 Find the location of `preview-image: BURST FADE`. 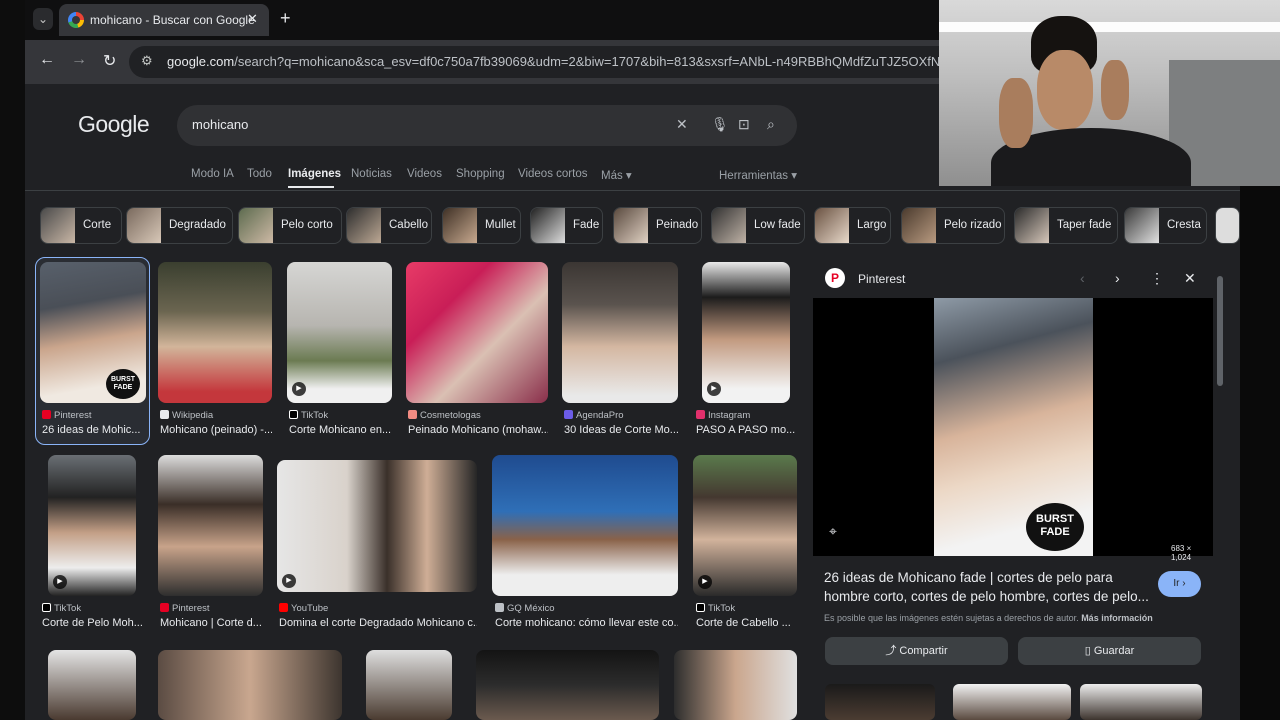

preview-image: BURST FADE is located at coordinates (1013, 427).